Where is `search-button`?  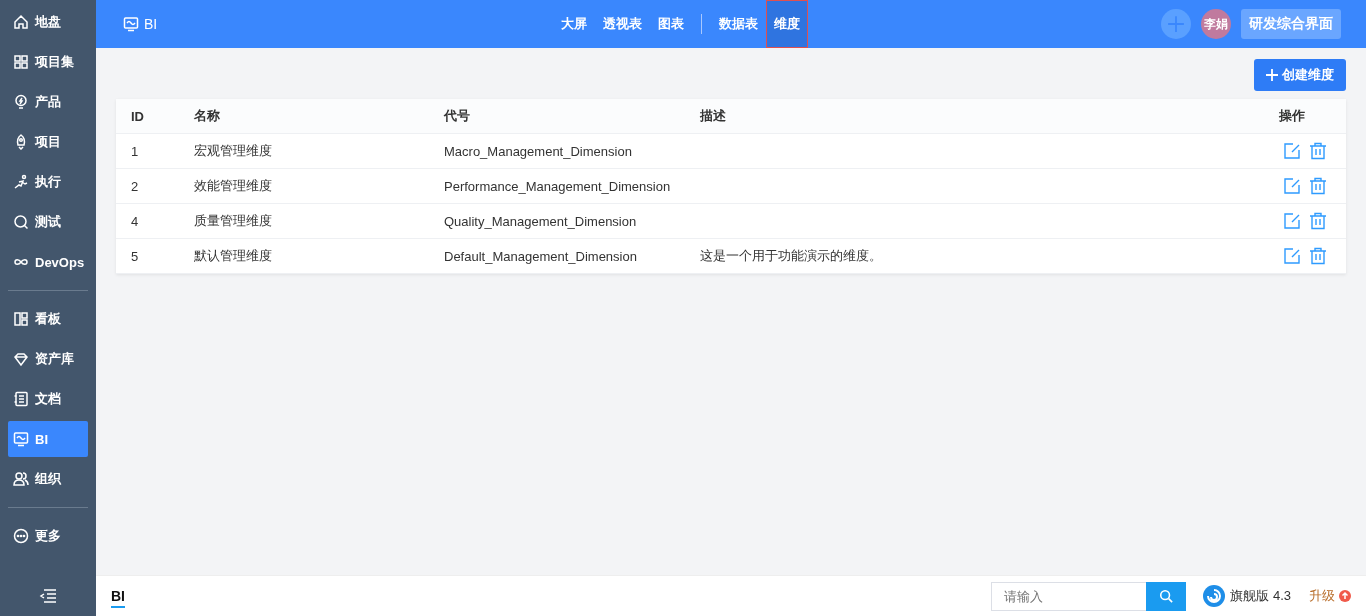 search-button is located at coordinates (1166, 596).